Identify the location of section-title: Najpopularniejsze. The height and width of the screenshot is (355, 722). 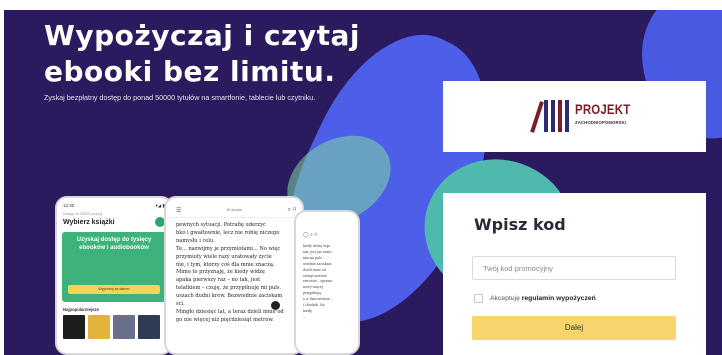
(81, 309).